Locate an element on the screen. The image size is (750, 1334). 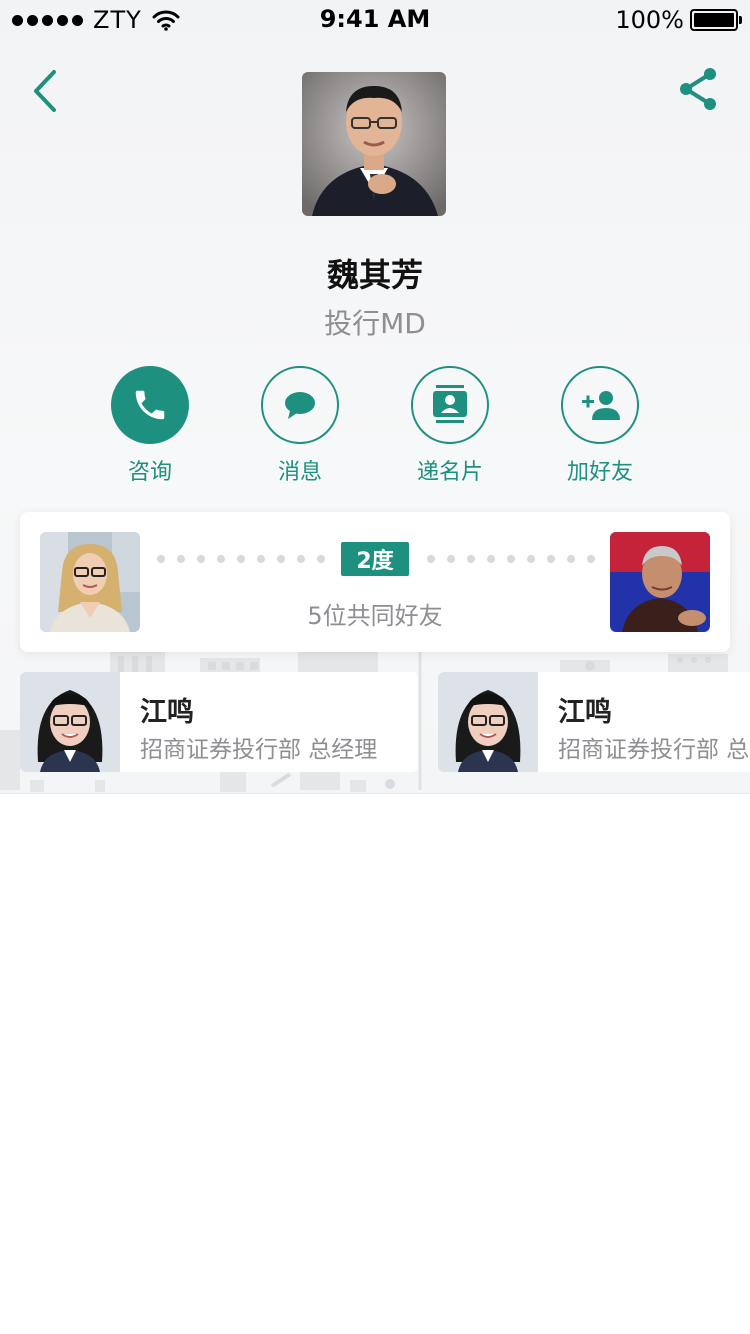
share-button is located at coordinates (699, 89).